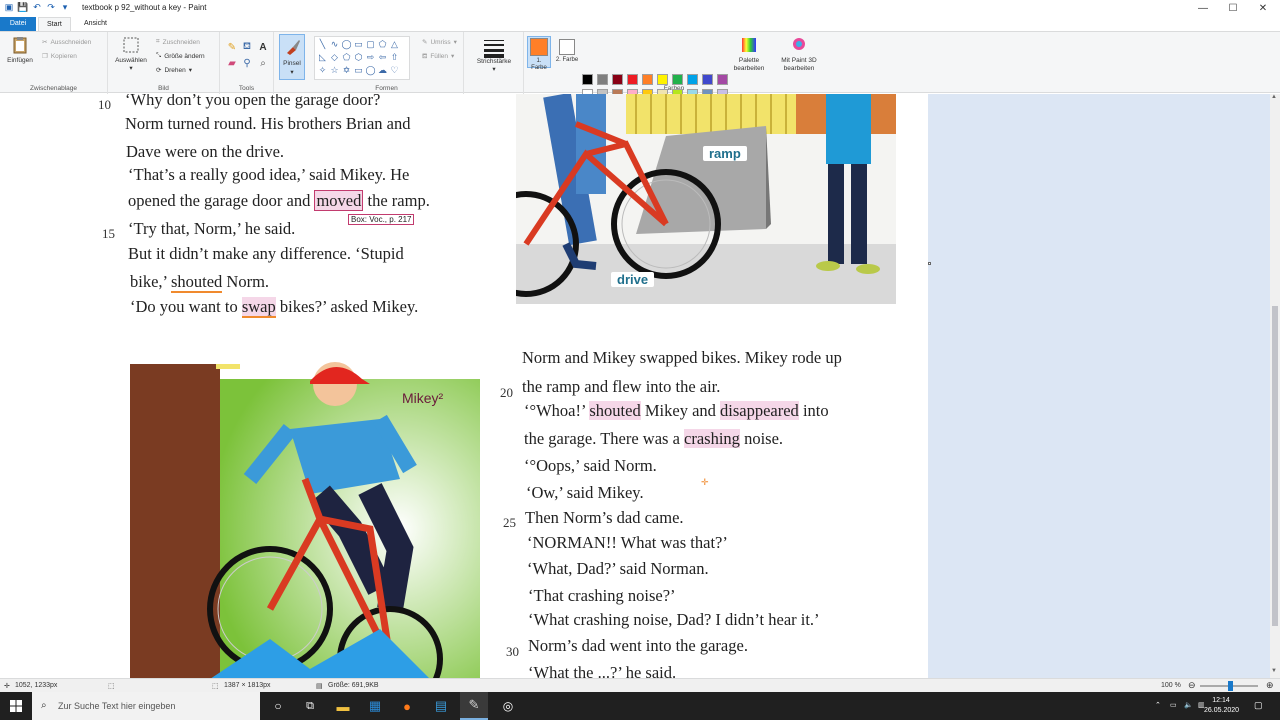 The width and height of the screenshot is (1280, 720). What do you see at coordinates (59, 56) in the screenshot?
I see `copy-button: ❐ Kopieren` at bounding box center [59, 56].